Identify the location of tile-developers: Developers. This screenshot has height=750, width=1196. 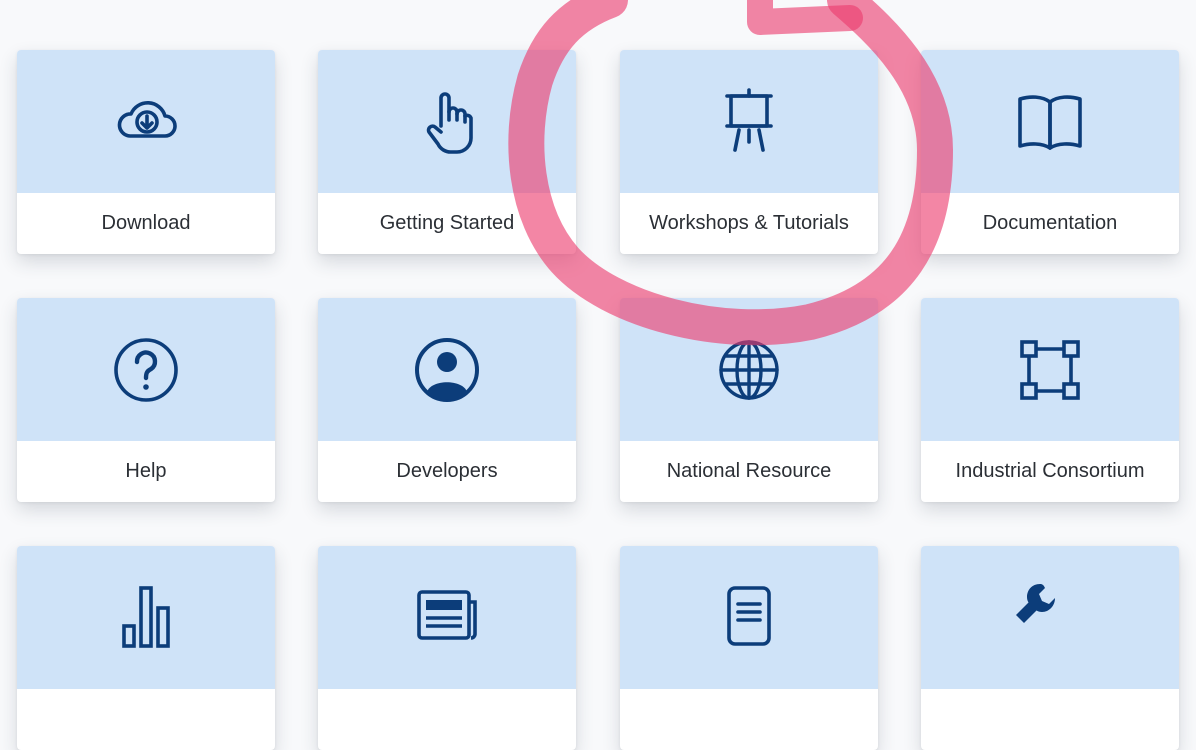
(447, 400).